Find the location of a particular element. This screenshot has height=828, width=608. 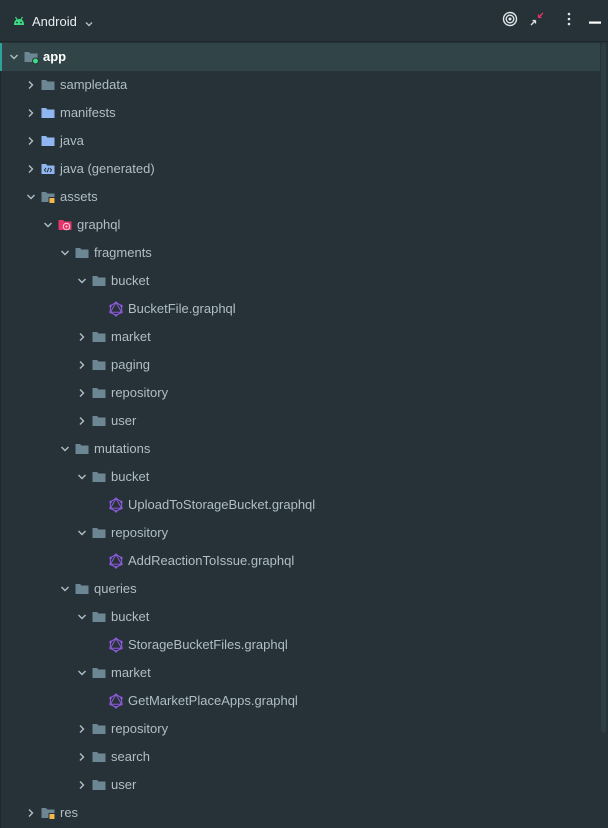

minimize-icon is located at coordinates (595, 21).